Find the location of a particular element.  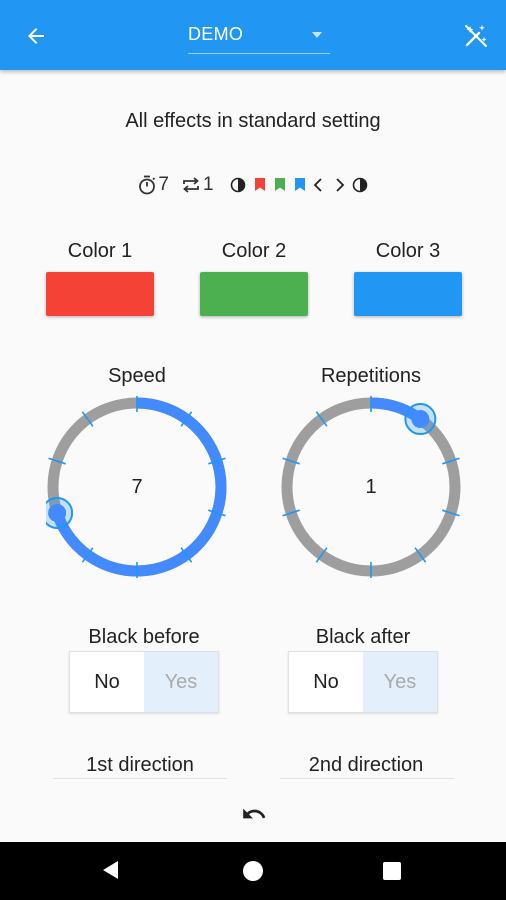

effect-selector: DEMO is located at coordinates (259, 37).